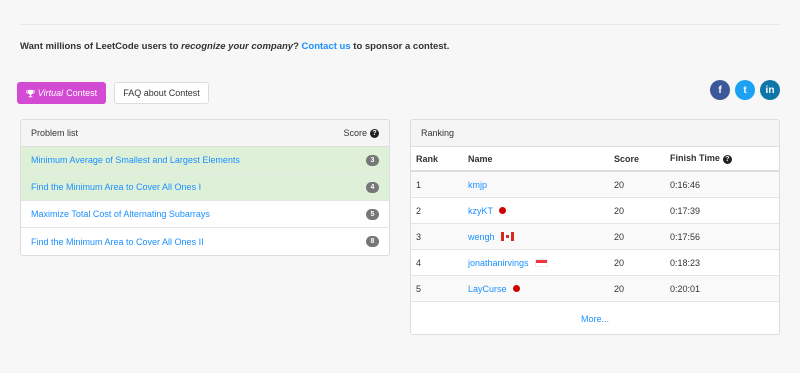 This screenshot has width=800, height=373. Describe the element at coordinates (427, 158) in the screenshot. I see `rank-column-header: Rank` at that location.